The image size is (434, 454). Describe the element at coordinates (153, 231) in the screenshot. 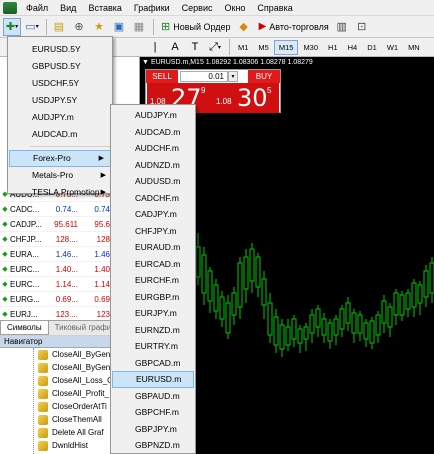

I see `submenu-item-symbol: CHFJPY.m` at that location.